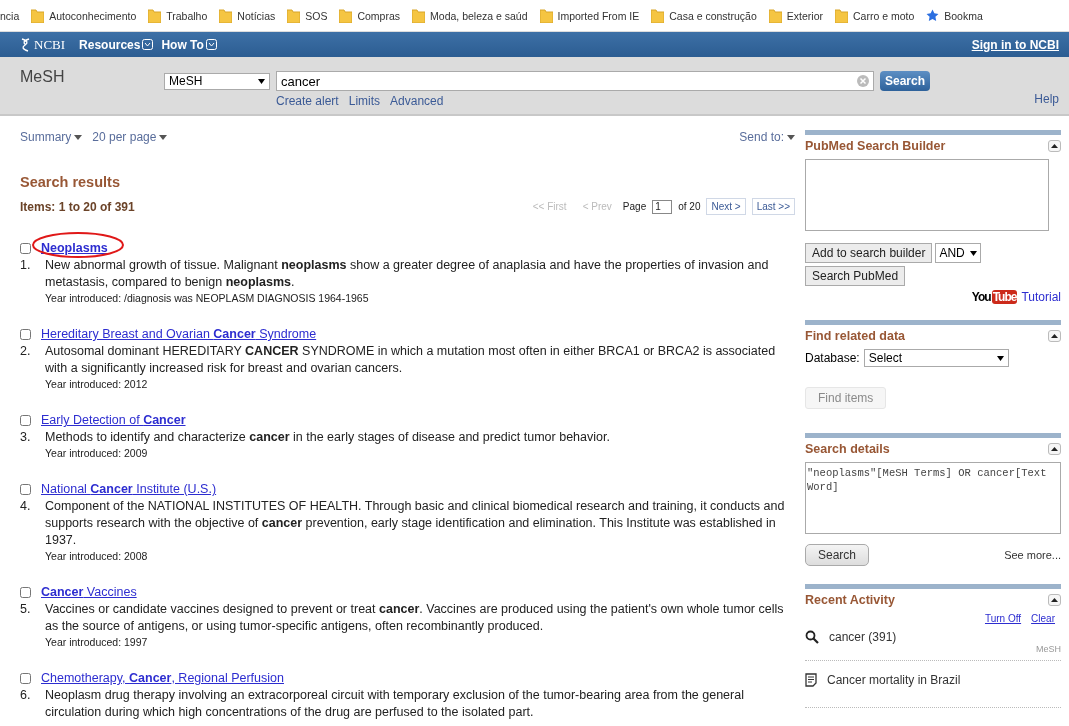 This screenshot has height=726, width=1069. I want to click on link: Limits, so click(364, 101).